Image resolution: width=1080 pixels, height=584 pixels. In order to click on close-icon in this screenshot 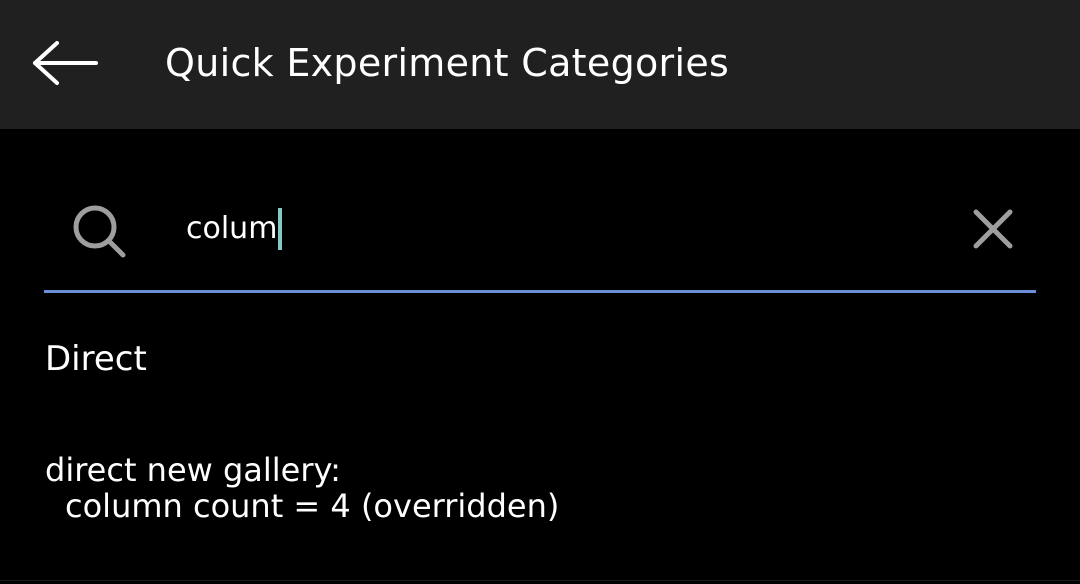, I will do `click(993, 229)`.